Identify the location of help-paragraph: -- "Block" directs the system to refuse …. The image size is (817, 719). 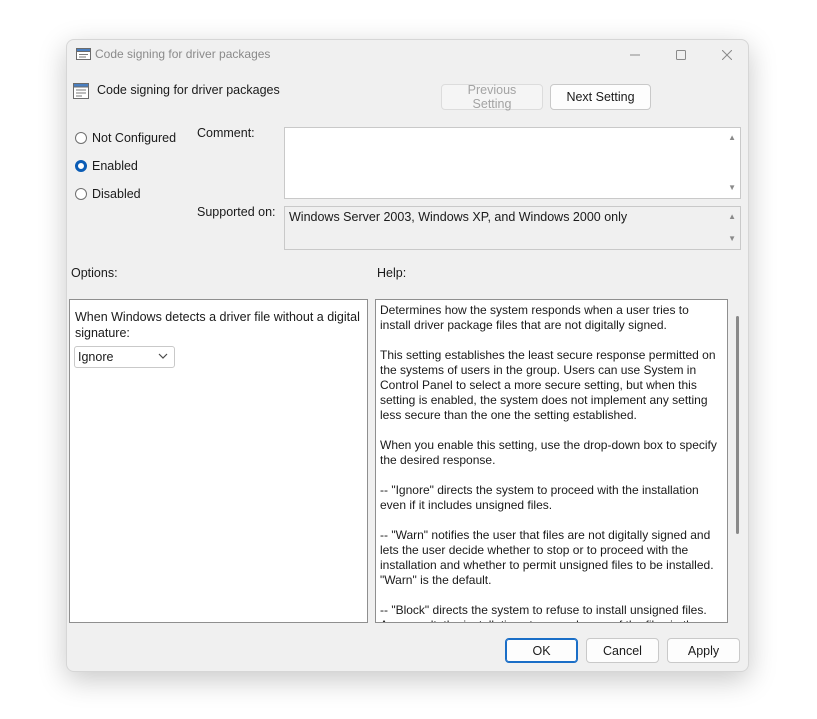
(543, 612).